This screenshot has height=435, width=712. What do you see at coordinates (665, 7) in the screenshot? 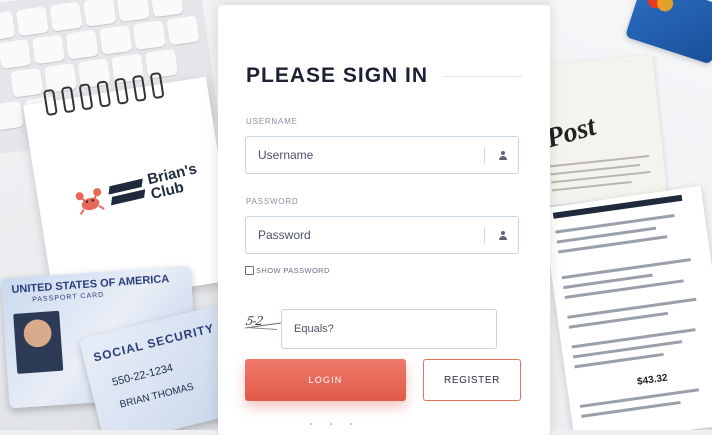
I see `card-logo-circle-icon` at bounding box center [665, 7].